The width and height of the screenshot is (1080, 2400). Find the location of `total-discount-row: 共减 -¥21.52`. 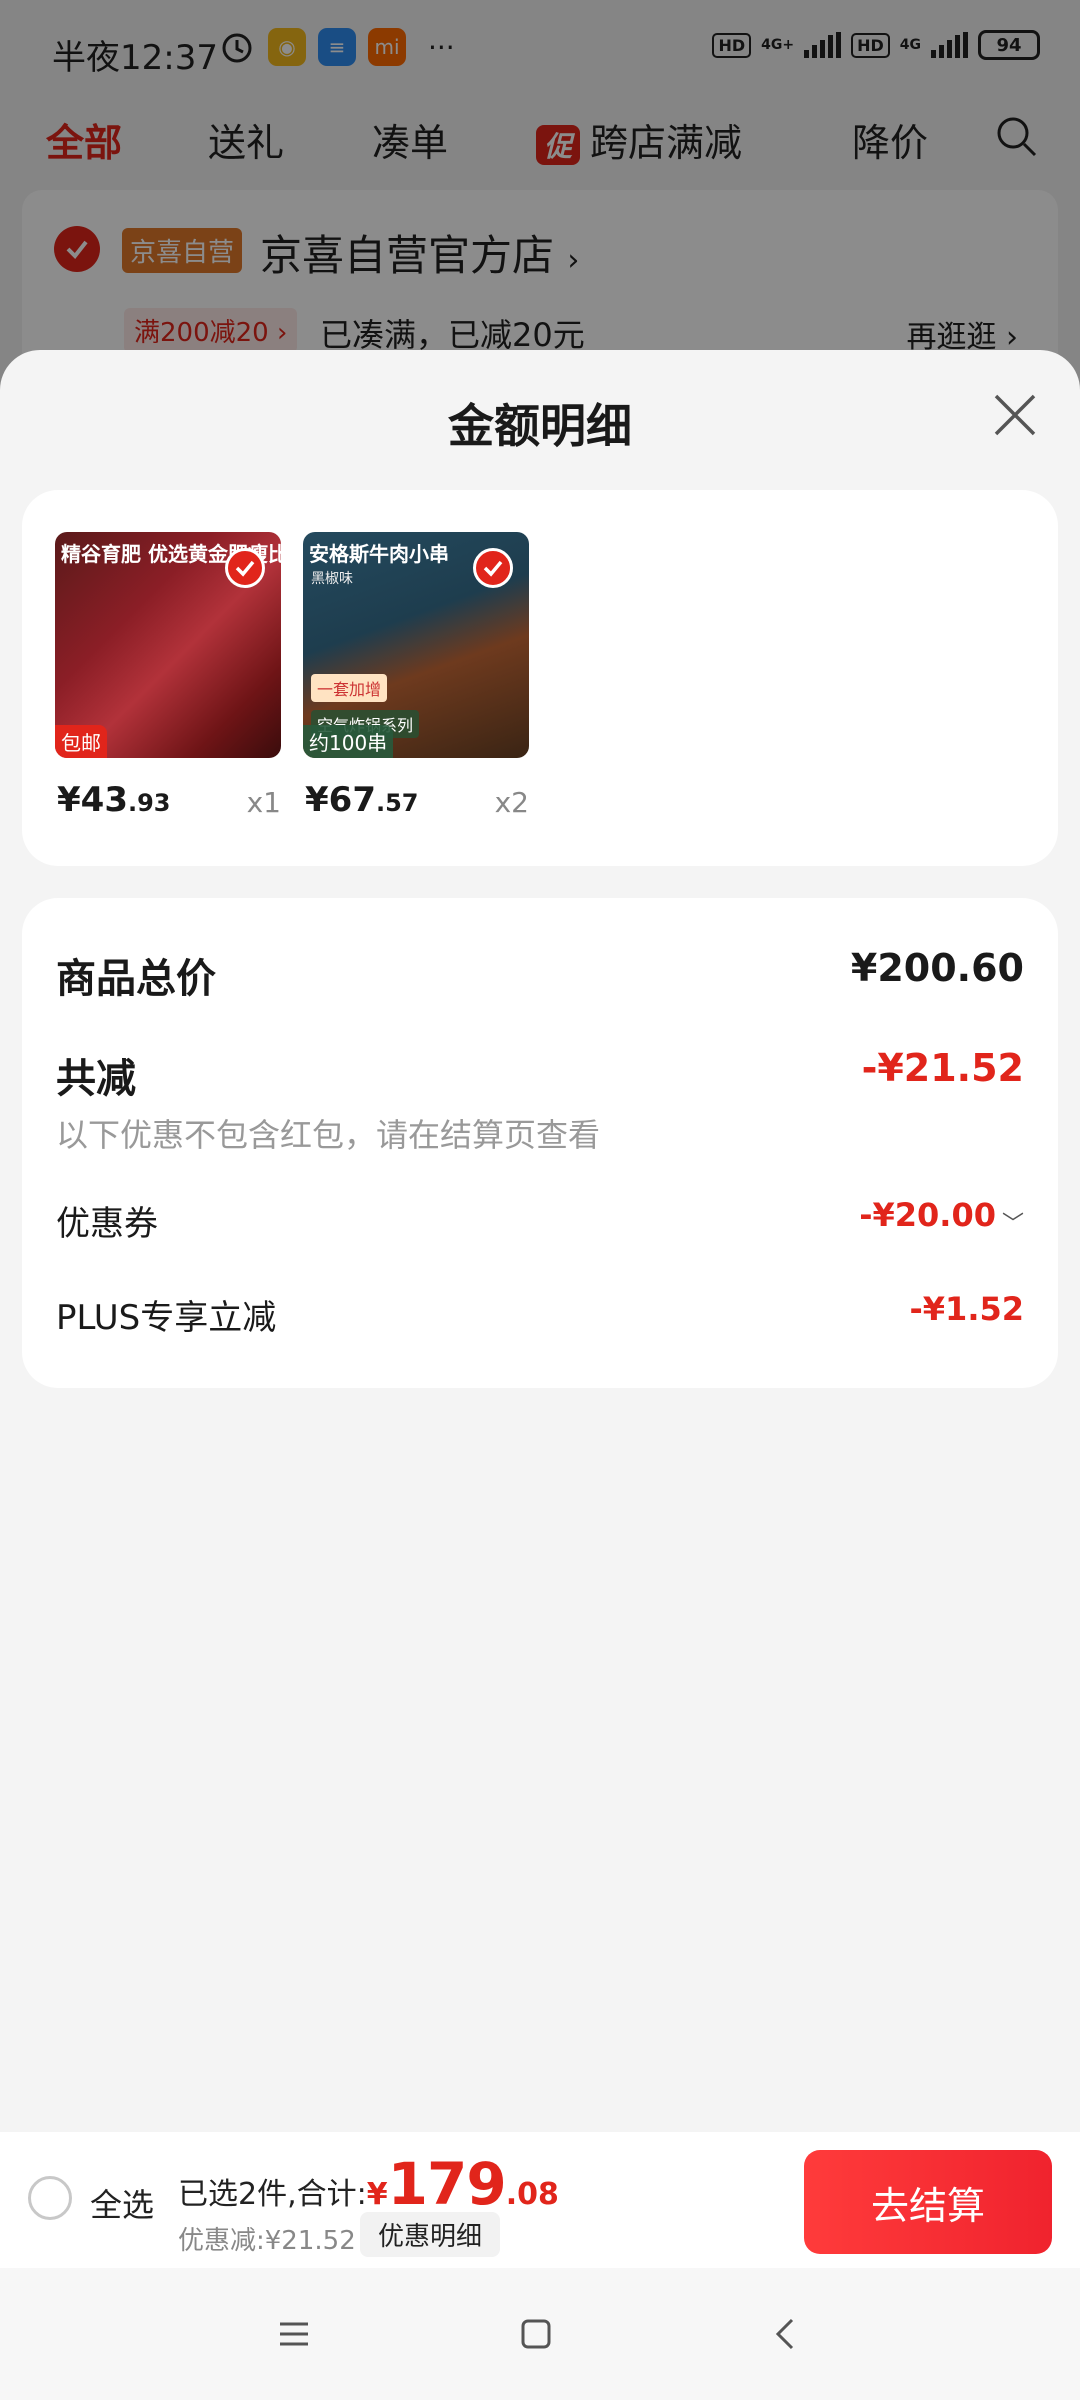

total-discount-row: 共减 -¥21.52 is located at coordinates (540, 1074).